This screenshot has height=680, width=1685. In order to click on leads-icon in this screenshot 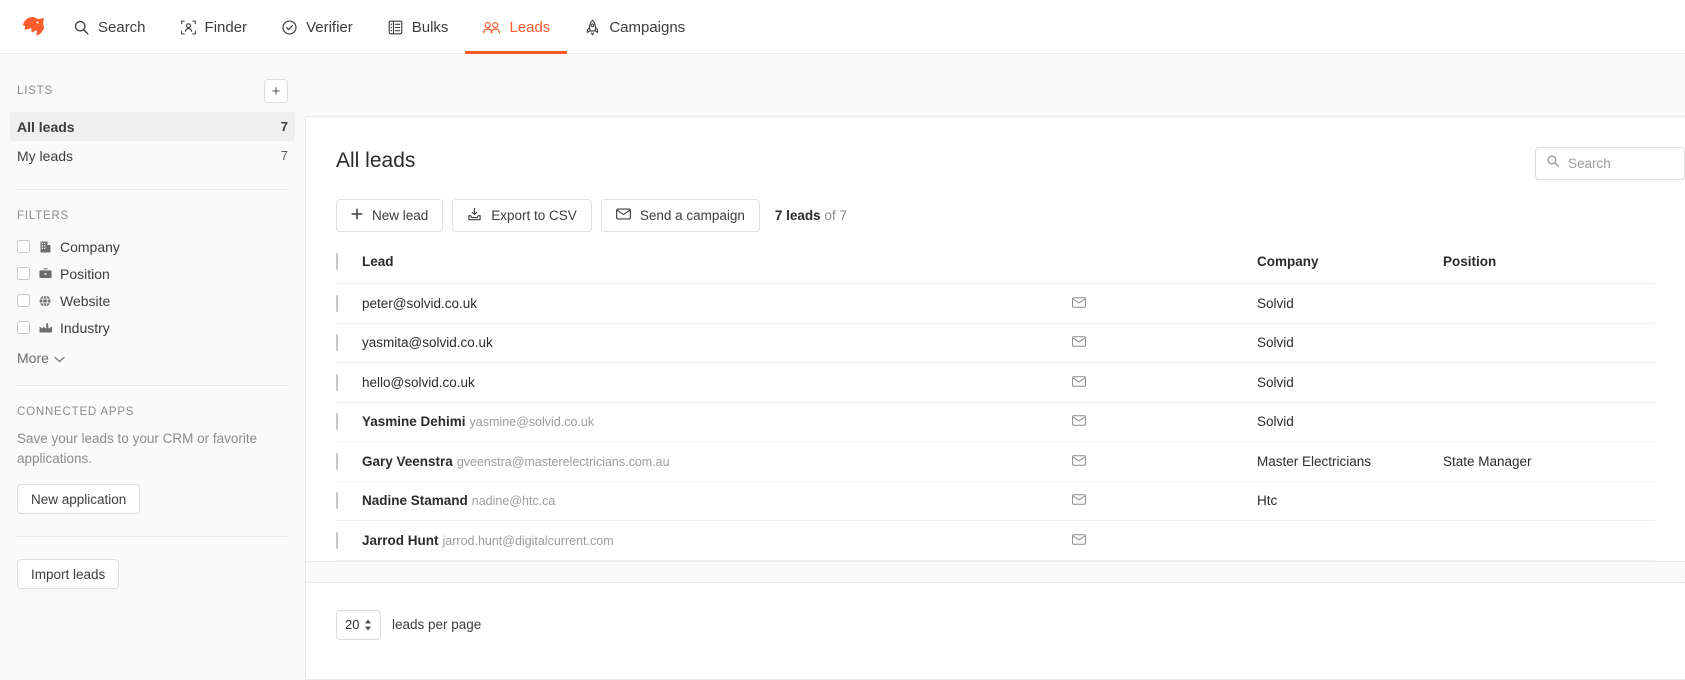, I will do `click(491, 27)`.